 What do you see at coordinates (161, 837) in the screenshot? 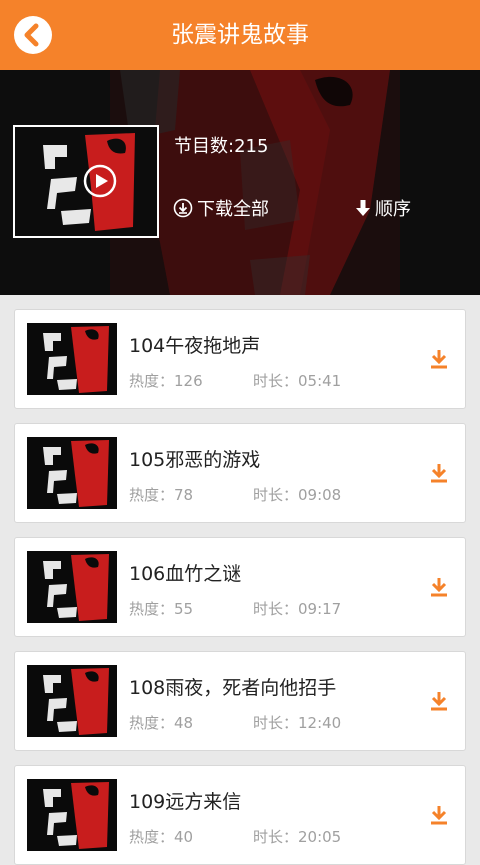
I see `episode-popularity: 热度：40` at bounding box center [161, 837].